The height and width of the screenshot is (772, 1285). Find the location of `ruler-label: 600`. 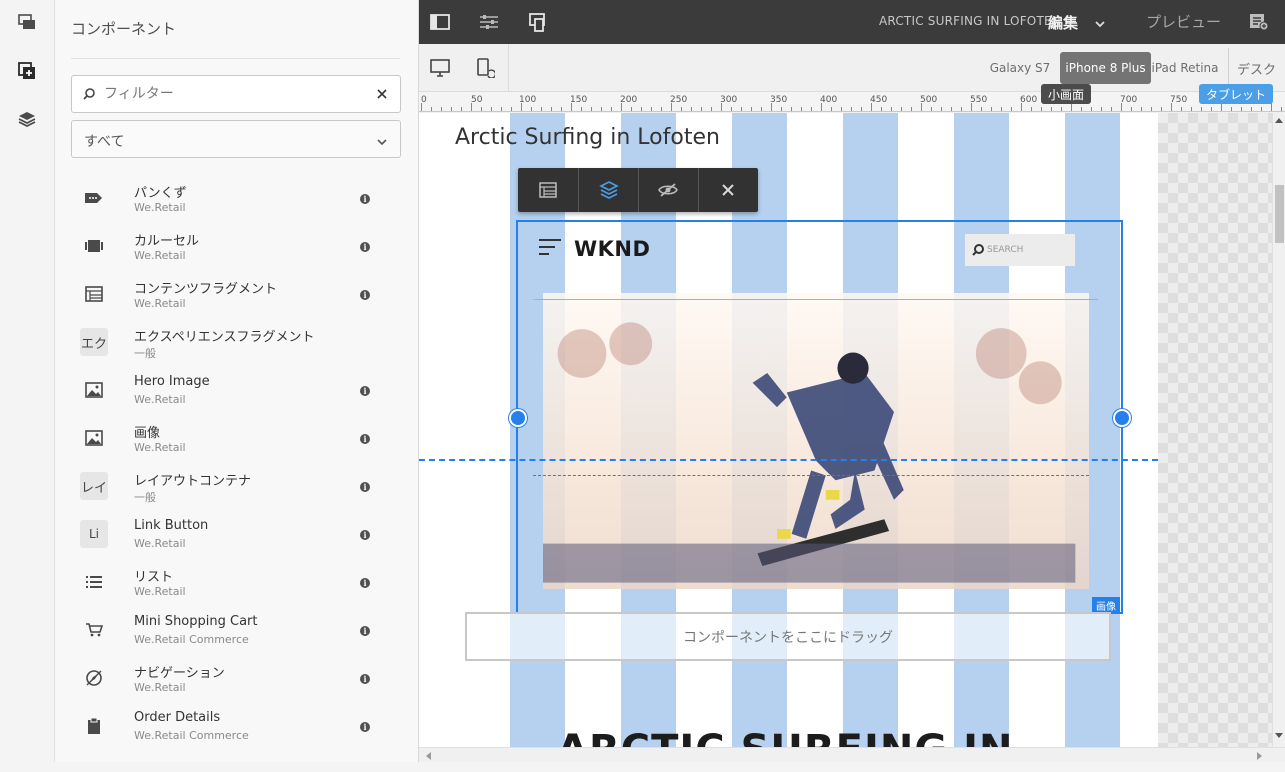

ruler-label: 600 is located at coordinates (1029, 100).